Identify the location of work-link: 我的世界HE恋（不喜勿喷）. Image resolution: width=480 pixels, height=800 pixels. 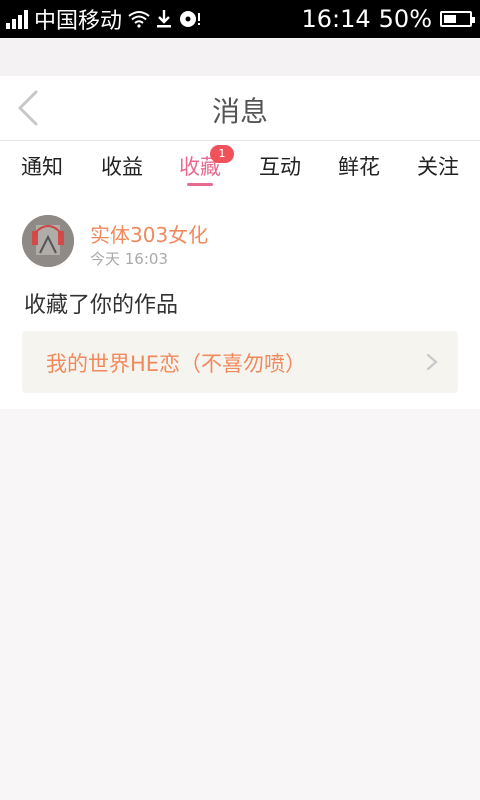
(240, 362).